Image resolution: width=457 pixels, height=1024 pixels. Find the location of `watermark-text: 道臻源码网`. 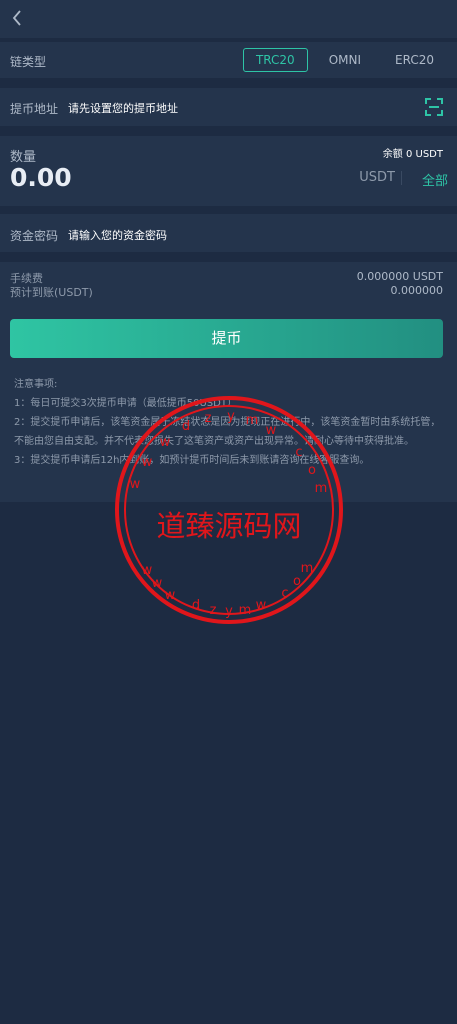

watermark-text: 道臻源码网 is located at coordinates (228, 526).